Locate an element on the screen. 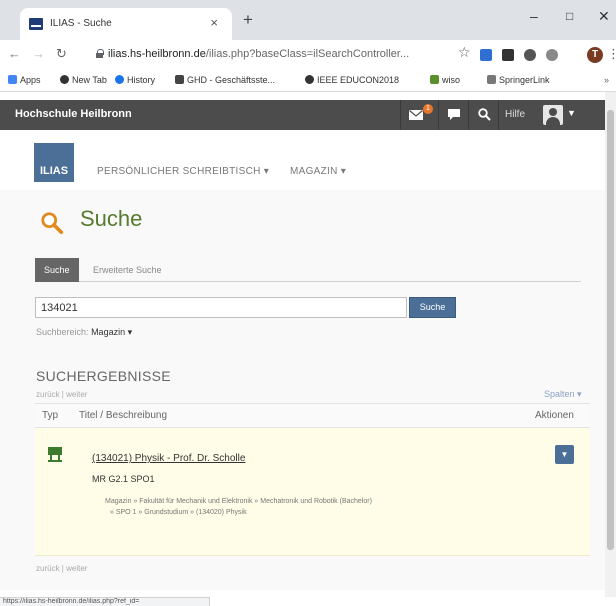 This screenshot has height=606, width=616. tab-close-icon: × is located at coordinates (214, 22).